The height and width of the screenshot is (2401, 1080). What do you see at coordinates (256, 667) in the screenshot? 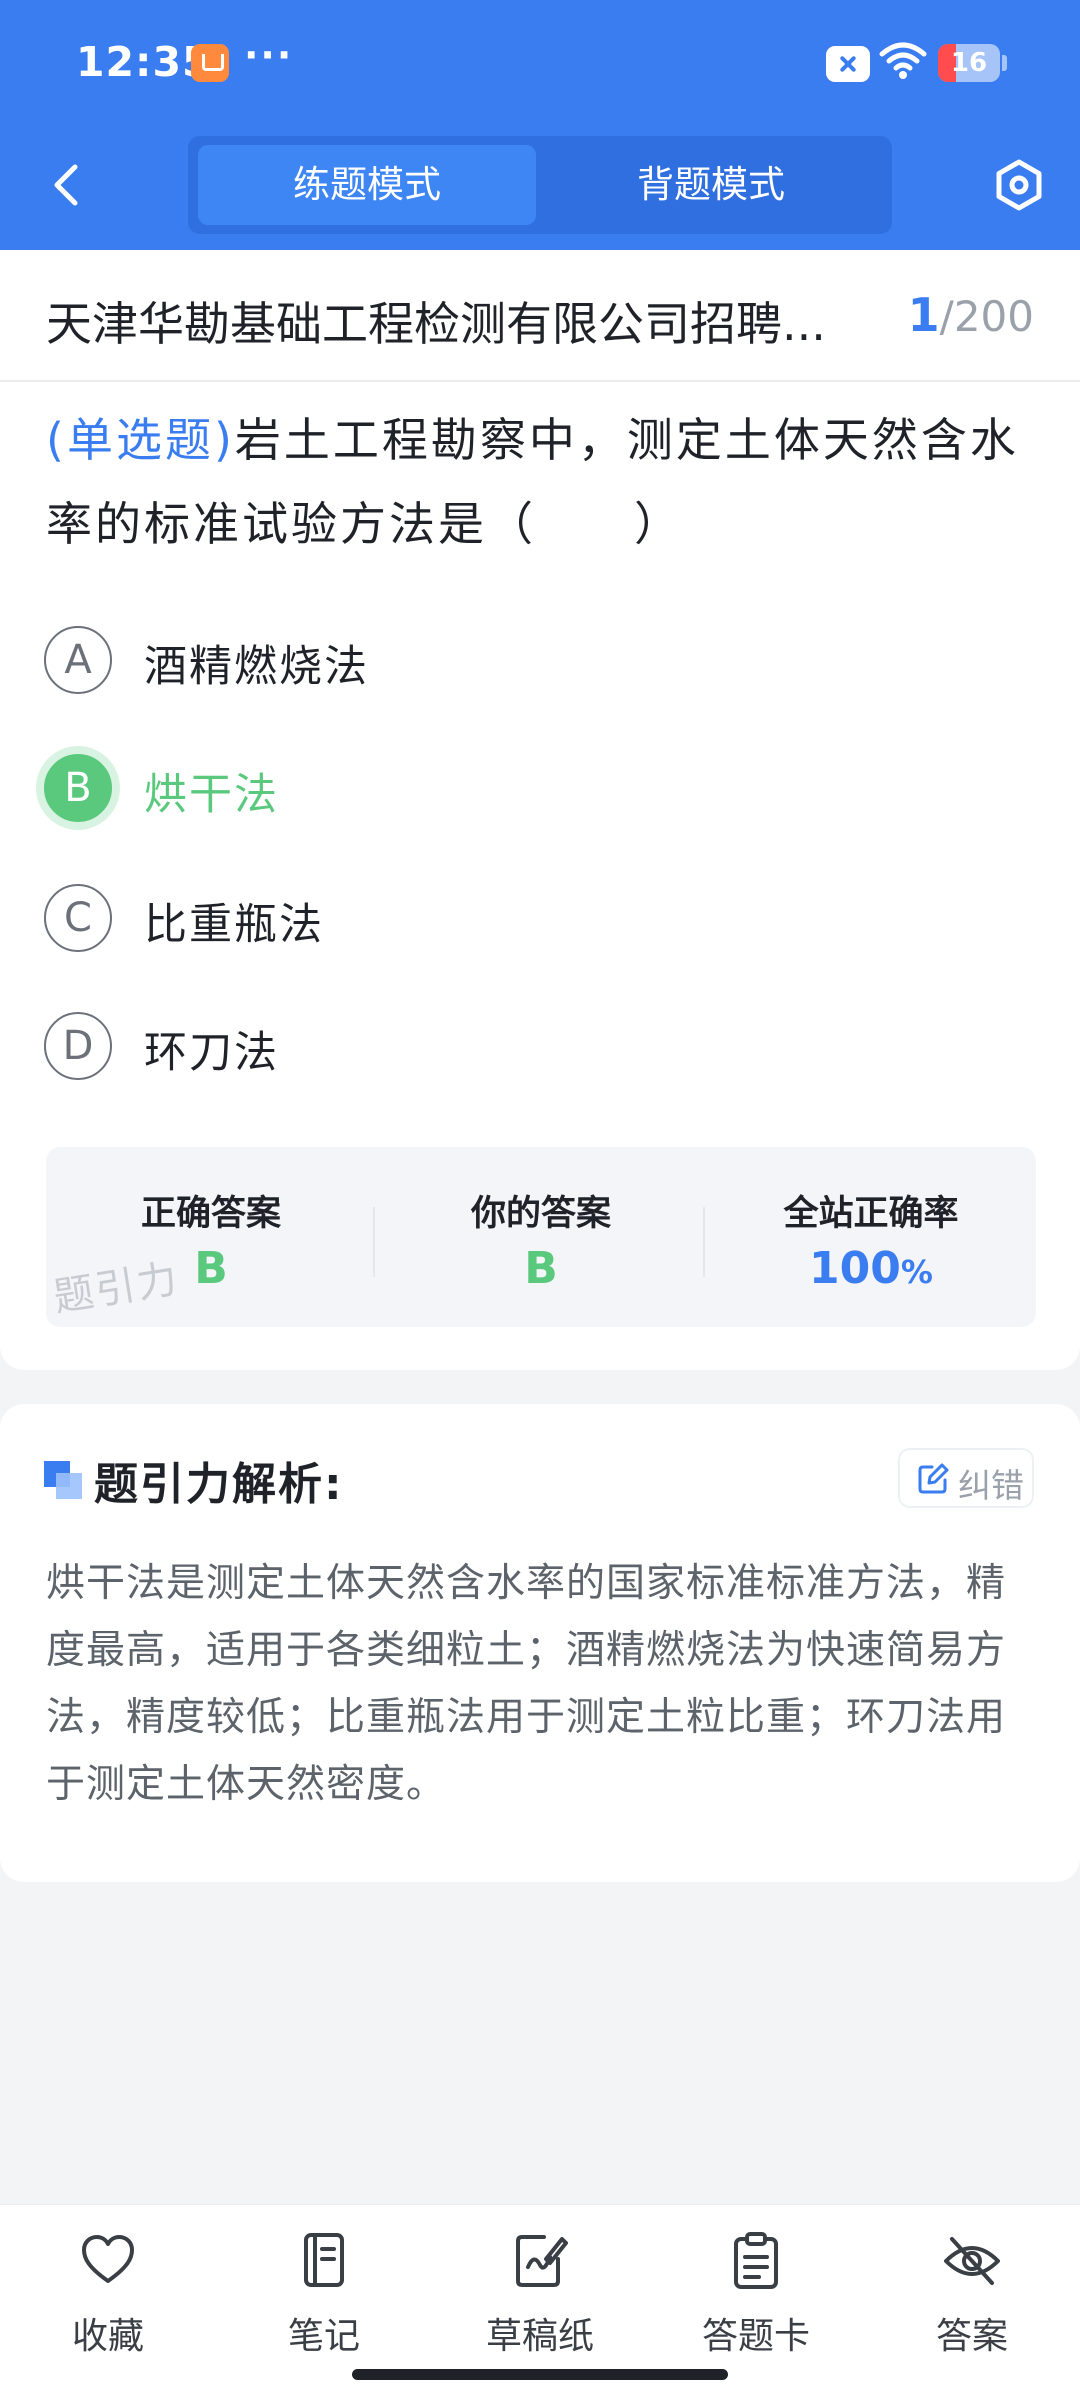
I see `option-text: 酒精燃烧法` at bounding box center [256, 667].